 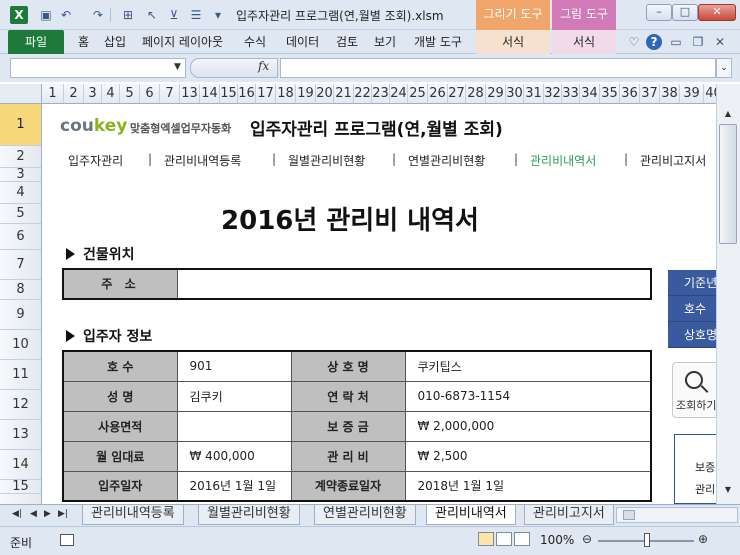 I want to click on tab-file: 파일, so click(x=36, y=42).